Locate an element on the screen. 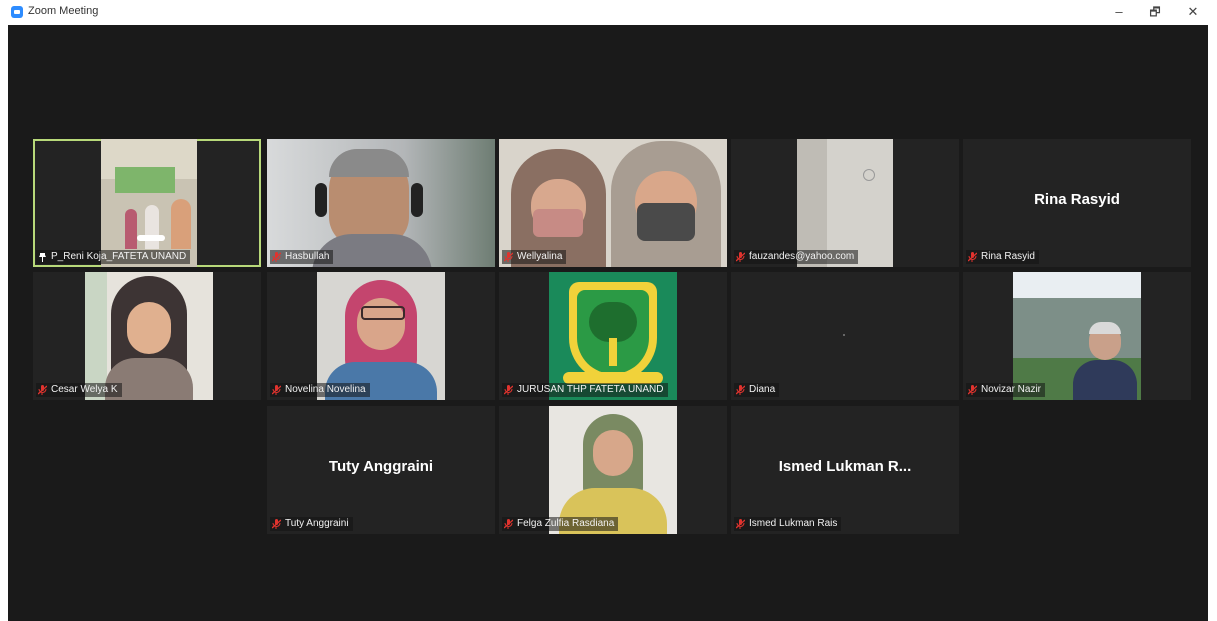  participant-name: Novizar Nazir is located at coordinates (1011, 389).